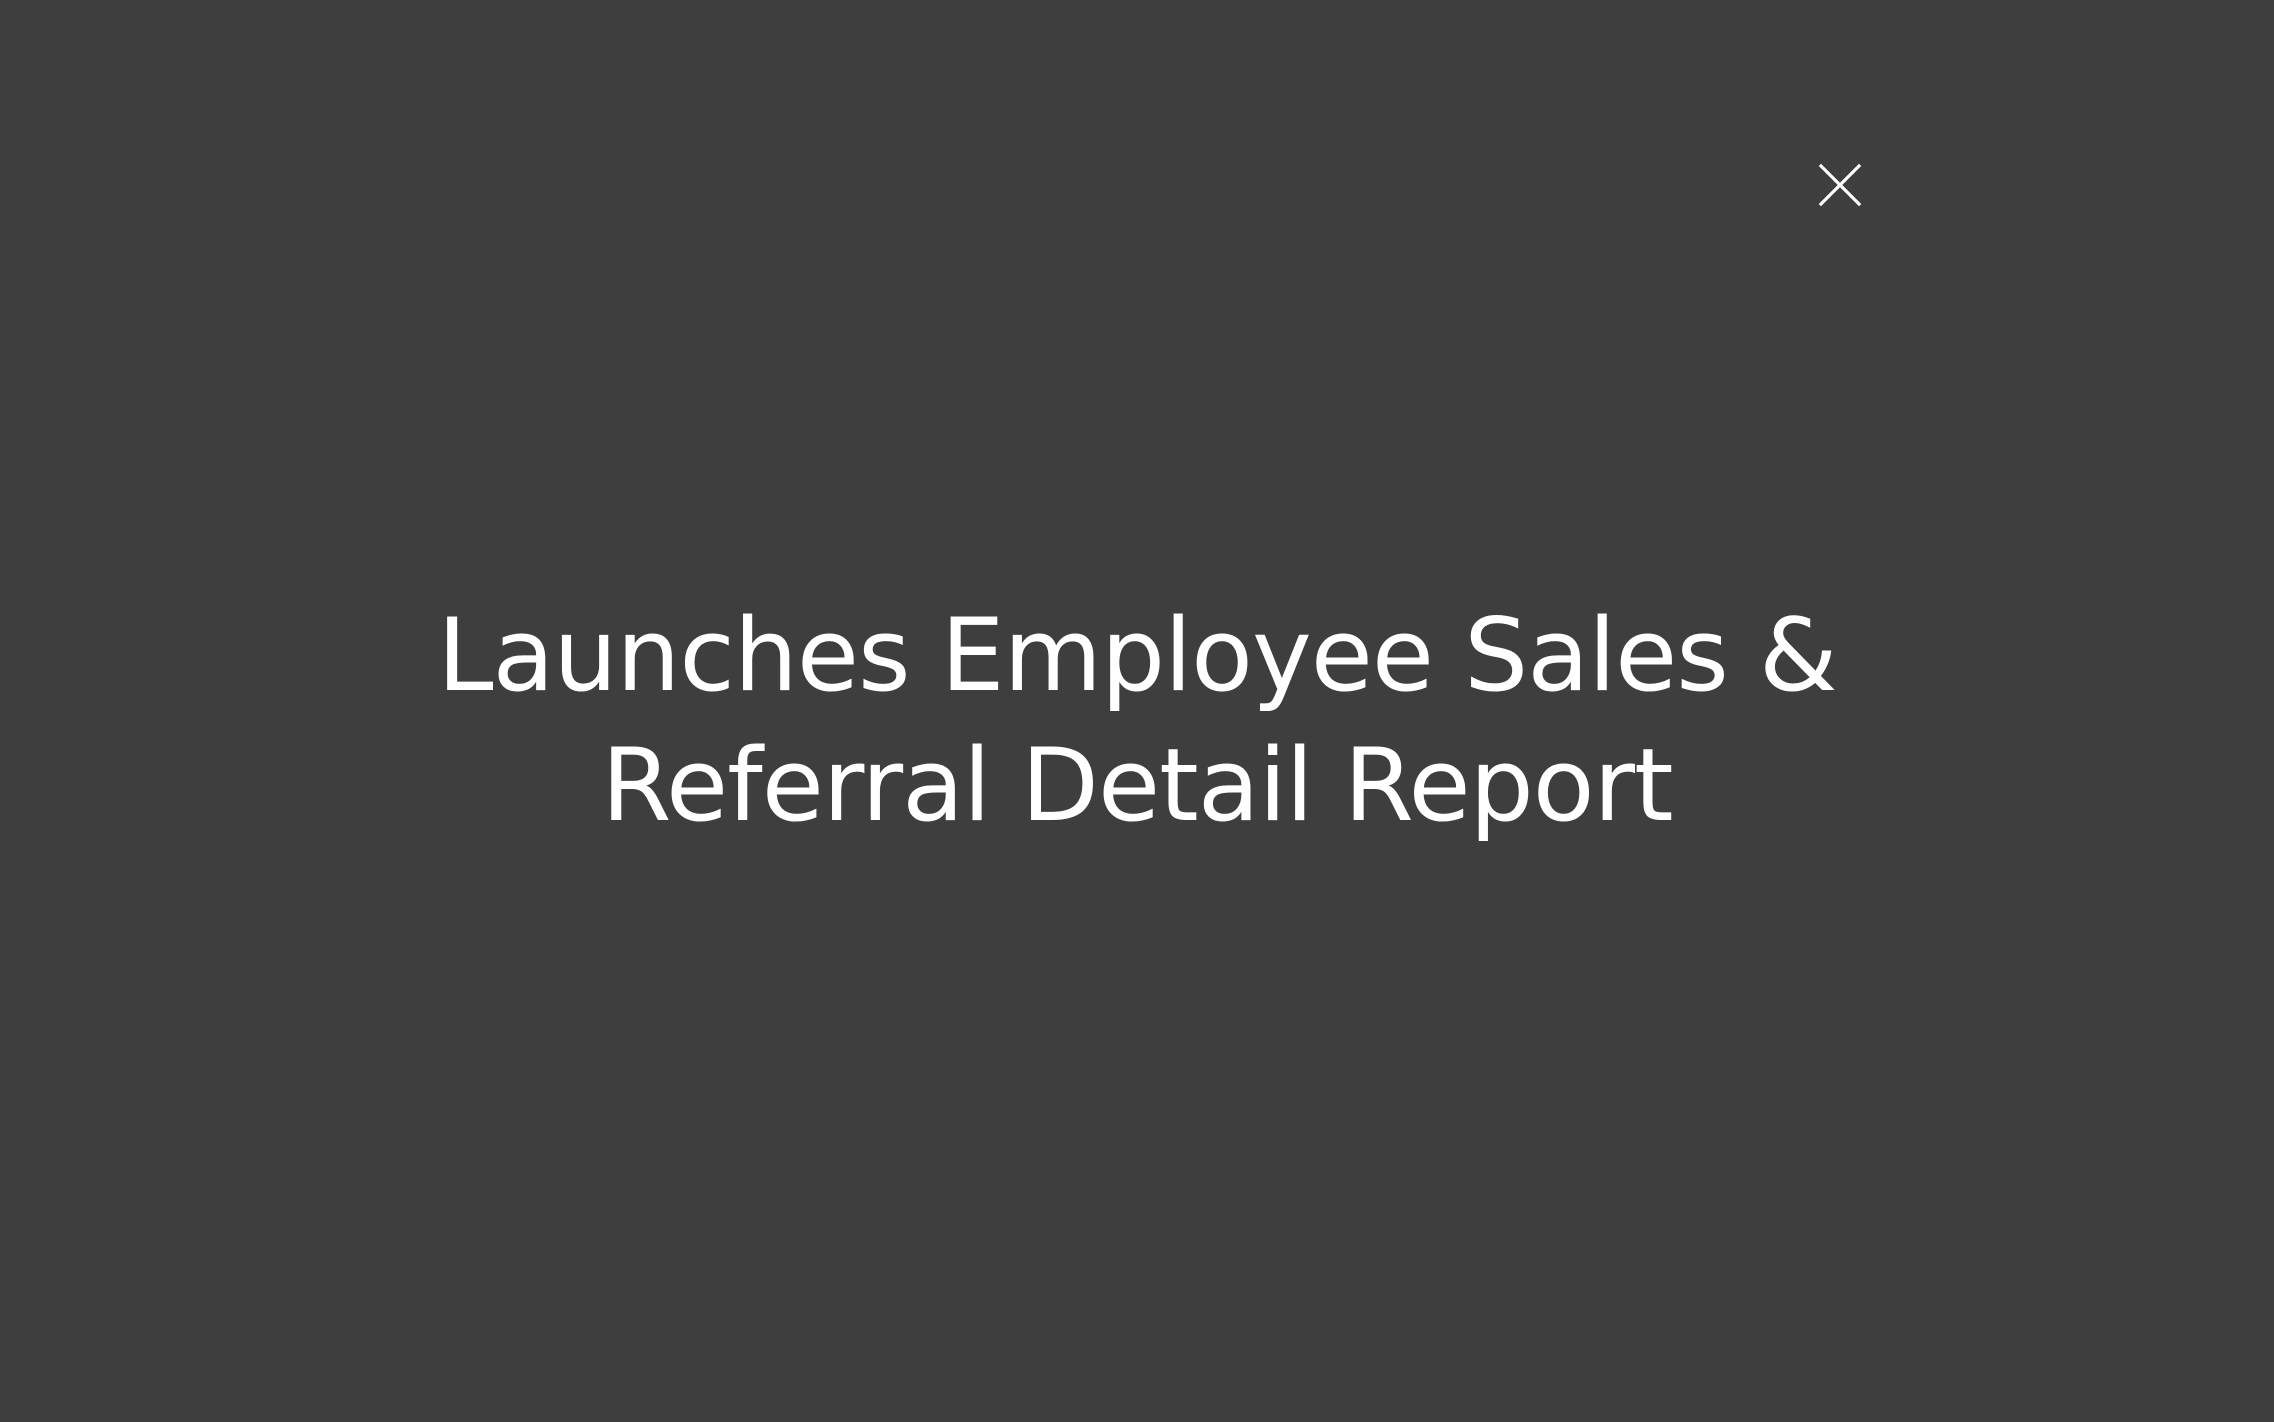 This screenshot has width=2274, height=1422. Describe the element at coordinates (1137, 655) in the screenshot. I see `dialog-message-line-1: Launches Employee Sales &` at that location.